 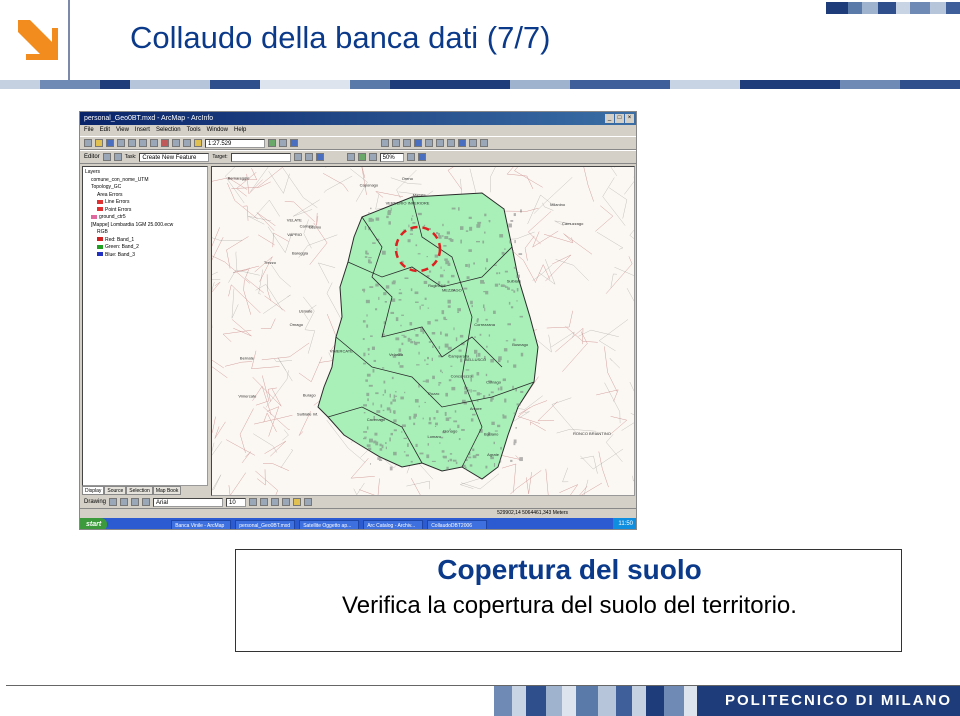 What do you see at coordinates (264, 502) in the screenshot?
I see `italic-icon` at bounding box center [264, 502].